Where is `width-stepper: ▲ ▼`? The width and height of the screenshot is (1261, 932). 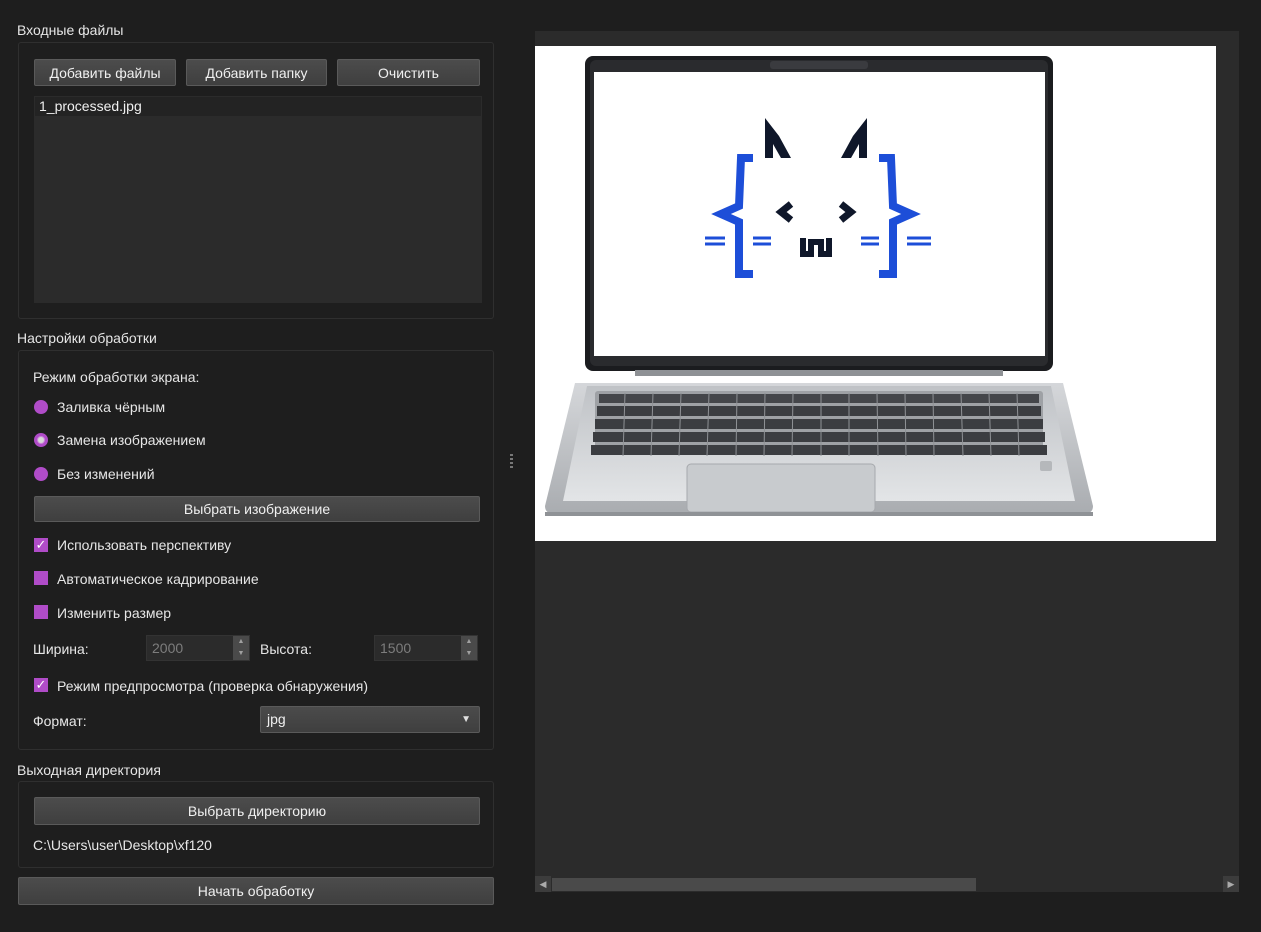 width-stepper: ▲ ▼ is located at coordinates (241, 648).